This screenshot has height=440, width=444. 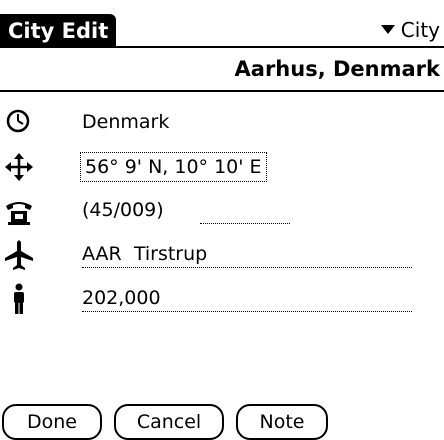 What do you see at coordinates (387, 29) in the screenshot?
I see `dropdown-triangle-icon` at bounding box center [387, 29].